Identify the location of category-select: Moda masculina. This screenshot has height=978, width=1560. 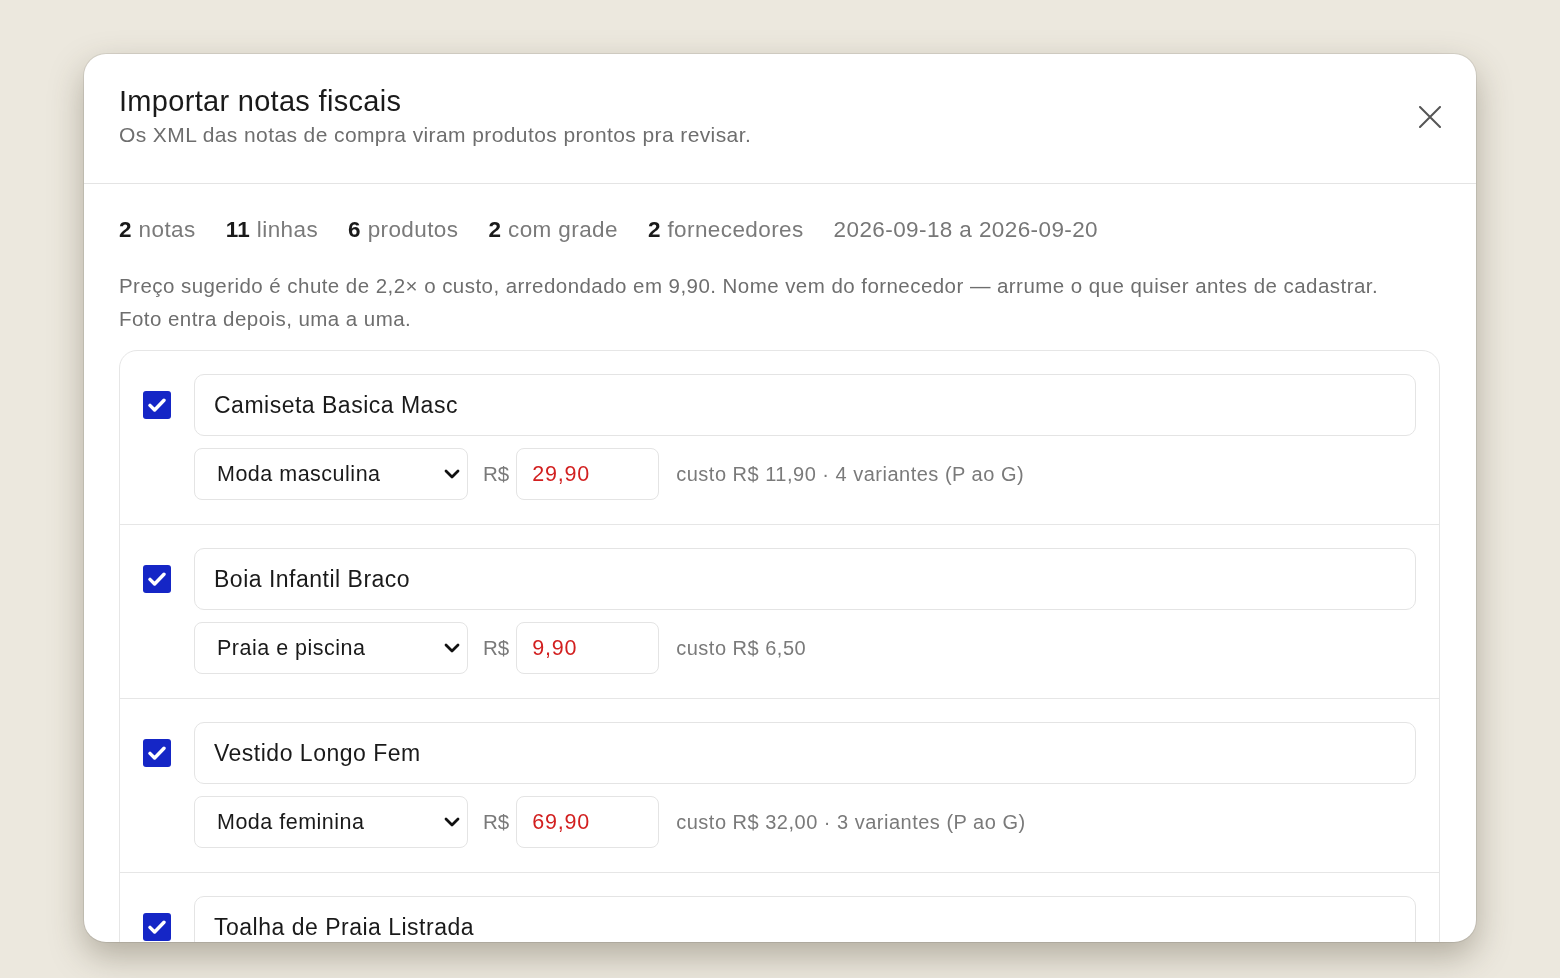
(331, 474).